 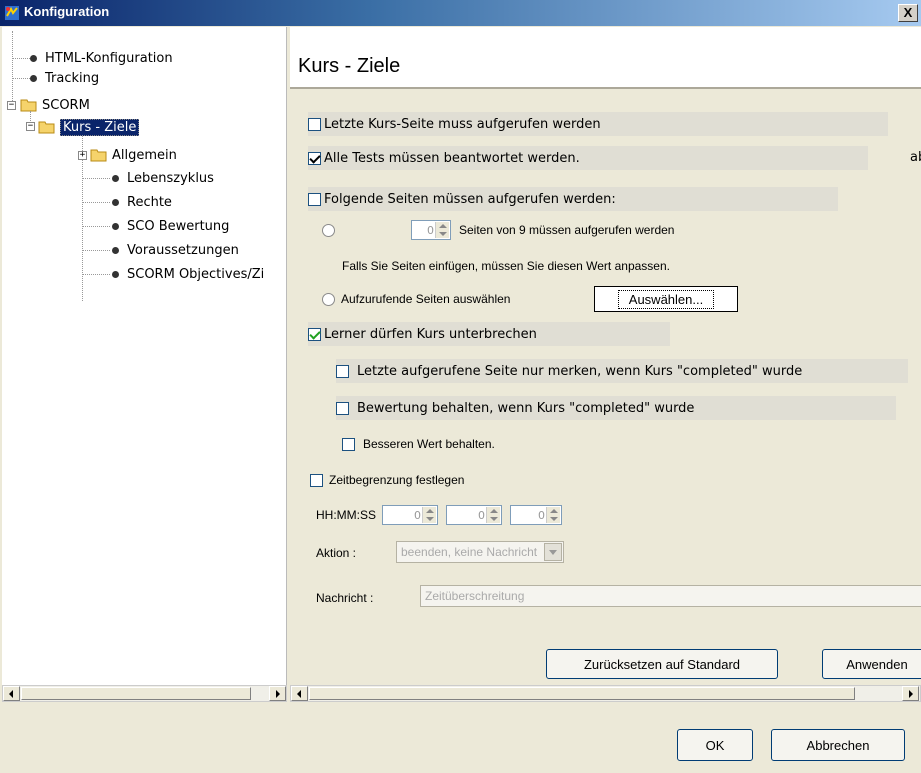 What do you see at coordinates (489, 334) in the screenshot?
I see `interrupt-option: Lerner dürfen Kurs unterbrechen` at bounding box center [489, 334].